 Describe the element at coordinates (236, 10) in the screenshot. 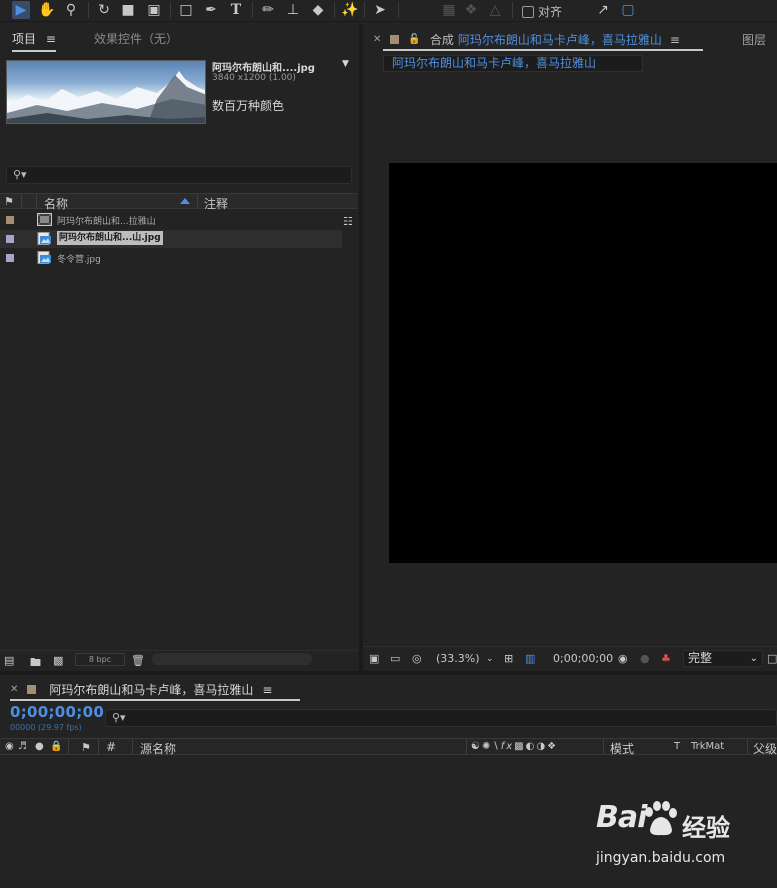

I see `type-tool-icon: T` at that location.